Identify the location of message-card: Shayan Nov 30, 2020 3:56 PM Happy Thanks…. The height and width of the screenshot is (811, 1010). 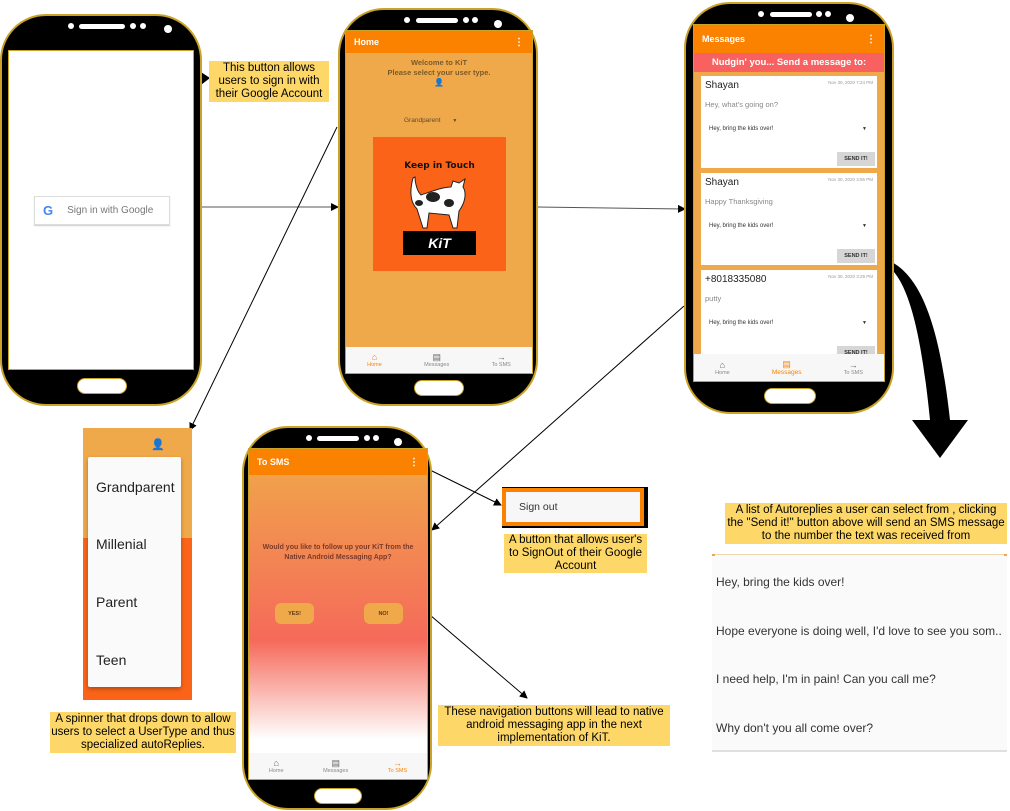
(789, 219).